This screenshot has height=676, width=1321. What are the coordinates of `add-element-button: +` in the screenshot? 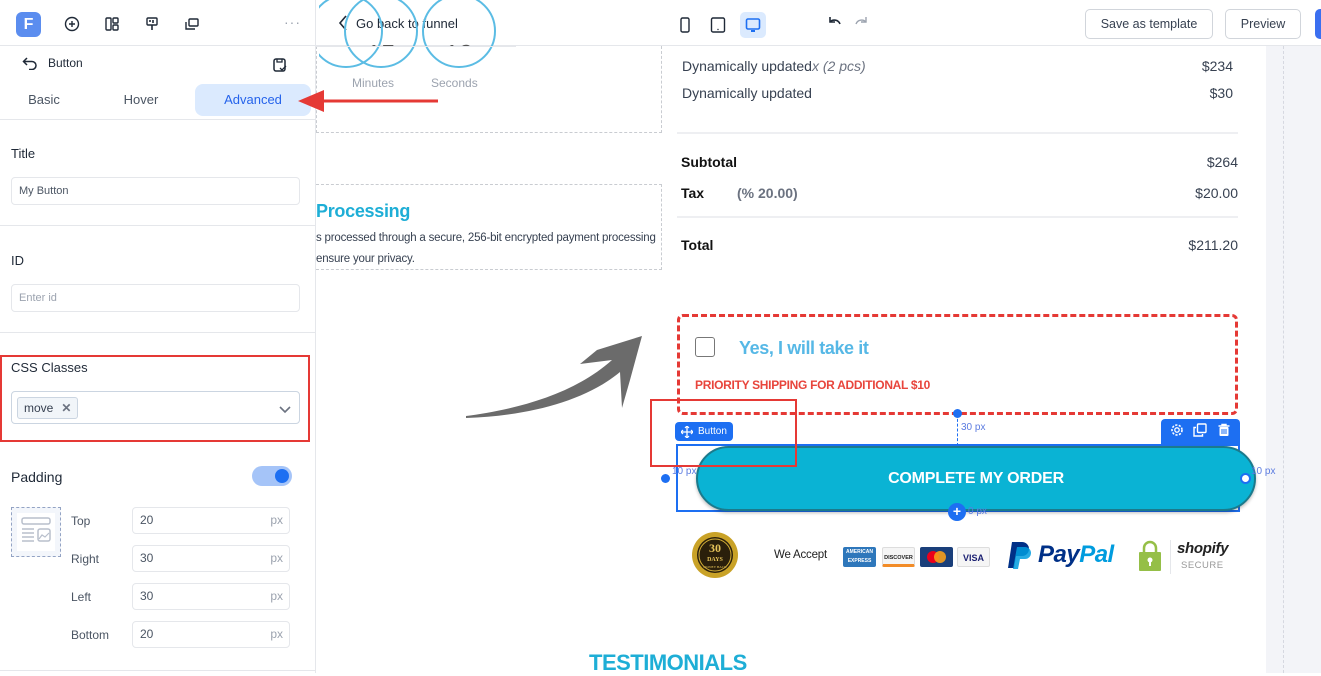 It's located at (957, 512).